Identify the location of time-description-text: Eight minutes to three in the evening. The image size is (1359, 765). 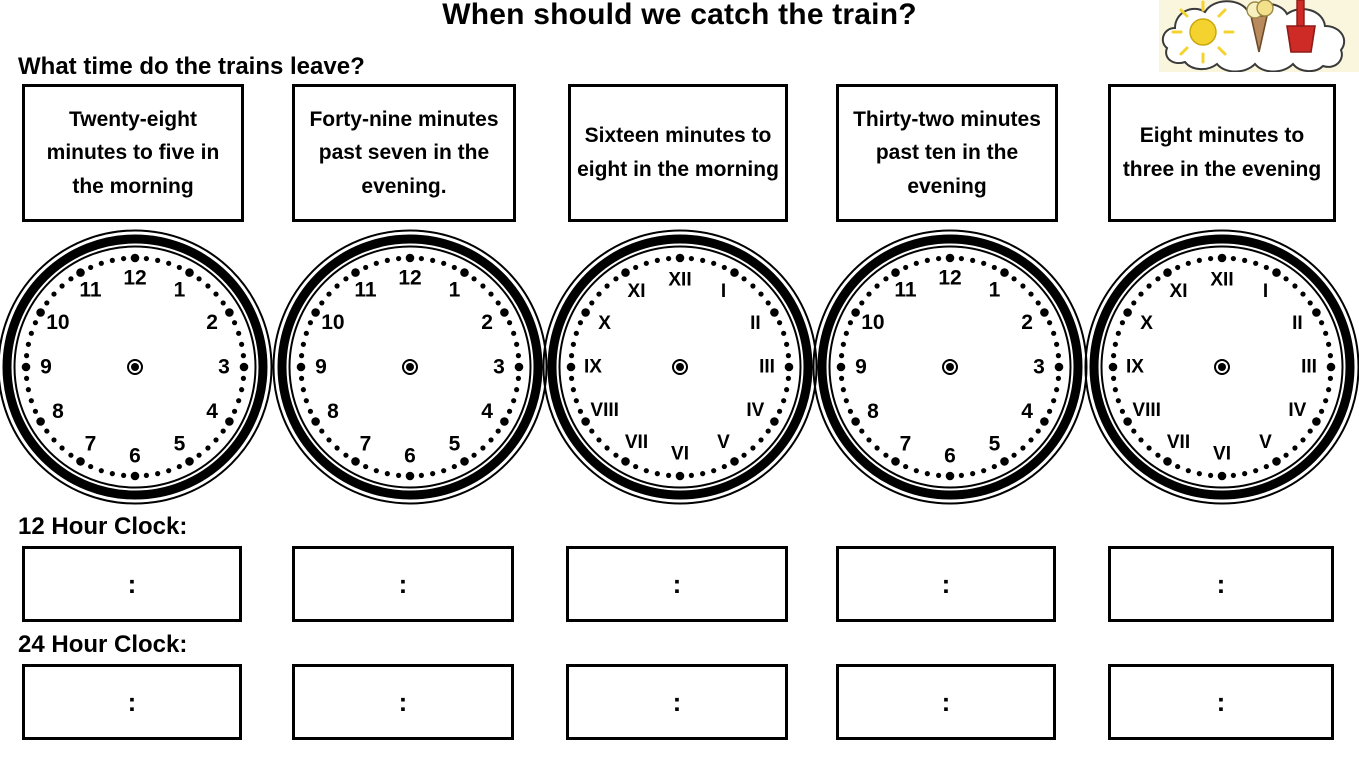
(1222, 152).